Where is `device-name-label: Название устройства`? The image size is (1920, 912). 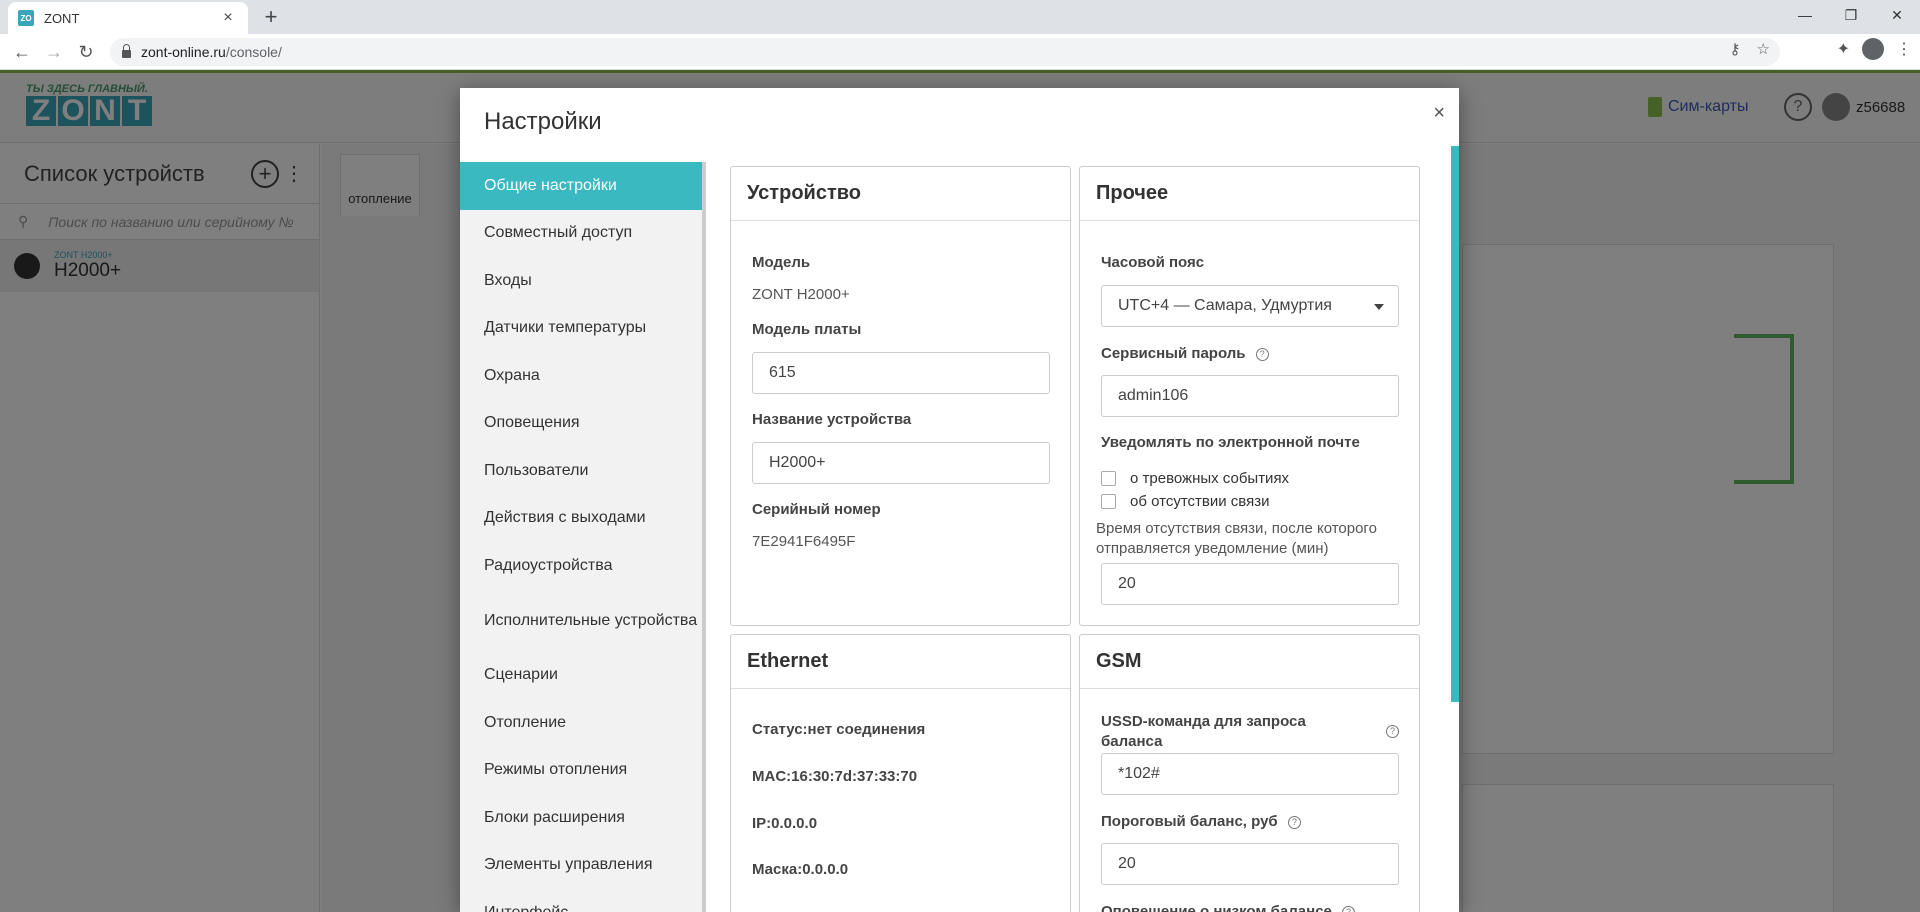
device-name-label: Название устройства is located at coordinates (832, 419).